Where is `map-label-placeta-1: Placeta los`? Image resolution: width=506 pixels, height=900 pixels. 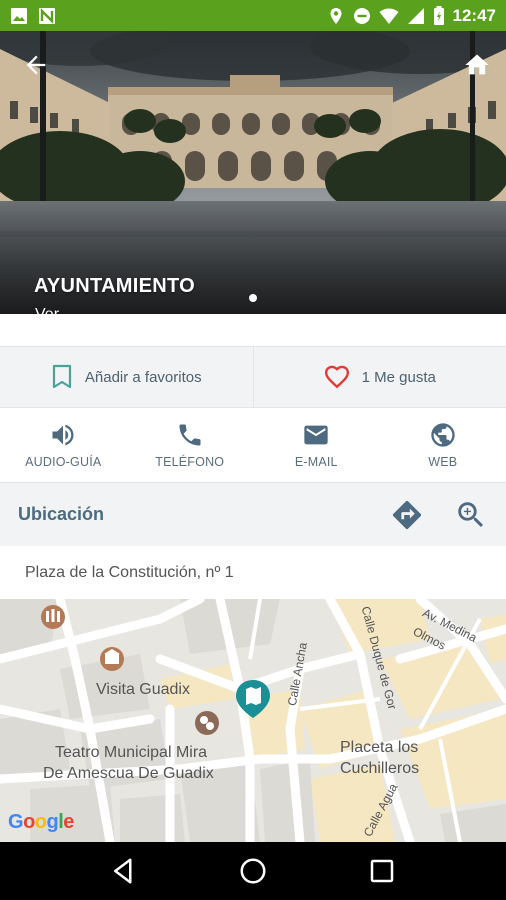 map-label-placeta-1: Placeta los is located at coordinates (379, 747).